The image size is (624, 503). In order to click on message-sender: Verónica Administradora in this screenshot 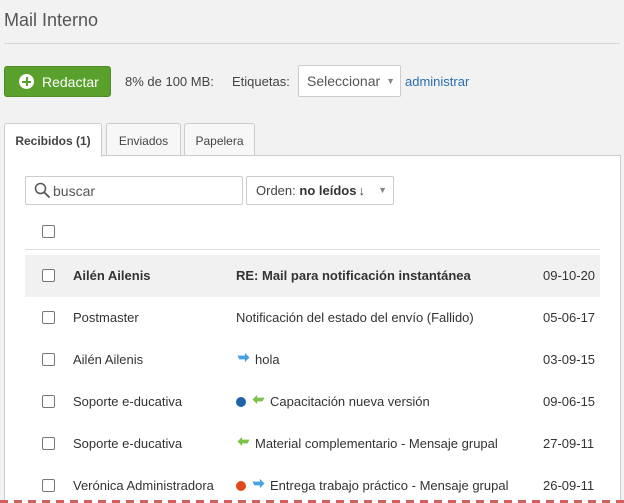, I will do `click(143, 485)`.